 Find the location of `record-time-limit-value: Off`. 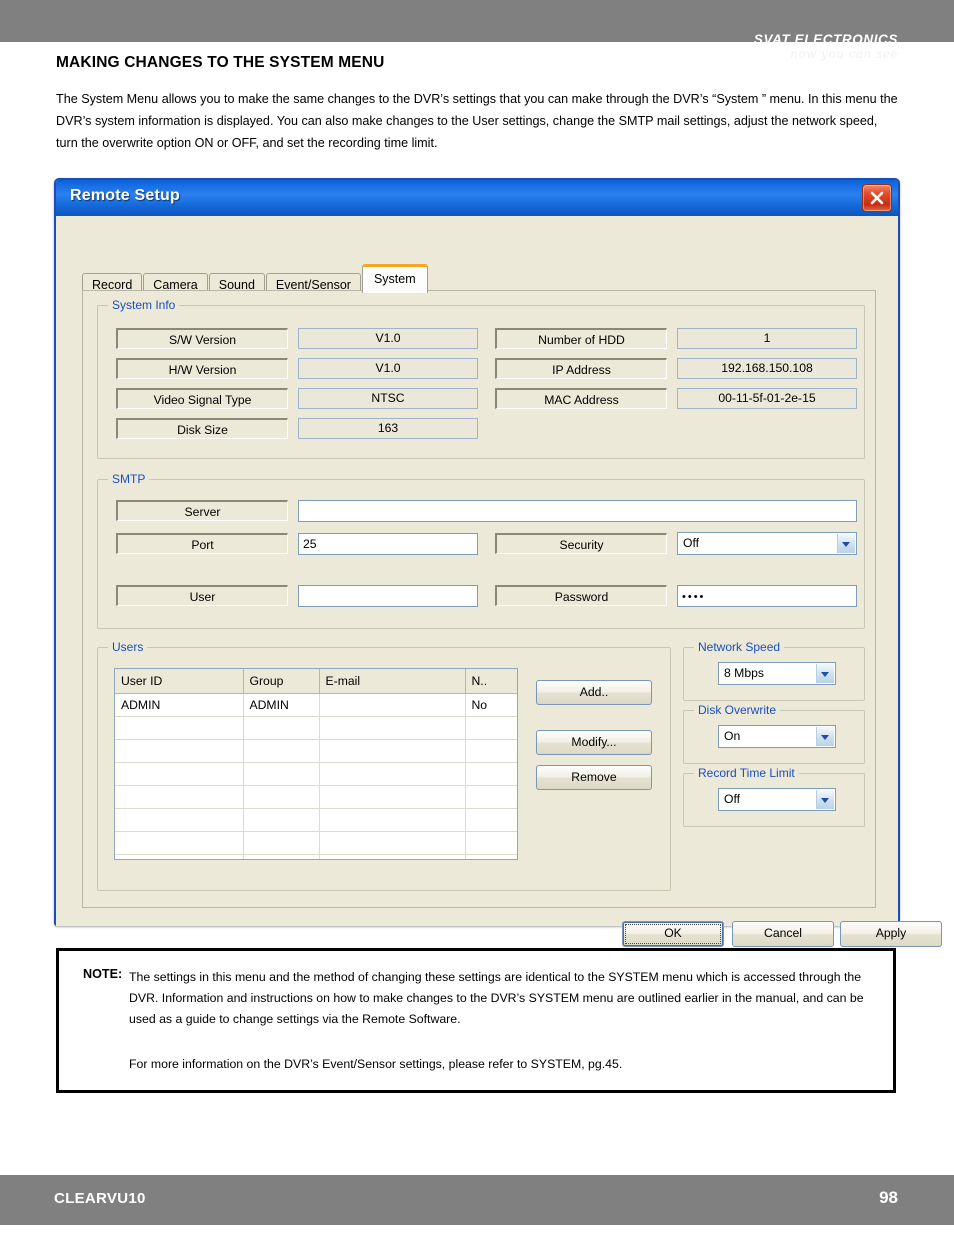

record-time-limit-value: Off is located at coordinates (732, 799).